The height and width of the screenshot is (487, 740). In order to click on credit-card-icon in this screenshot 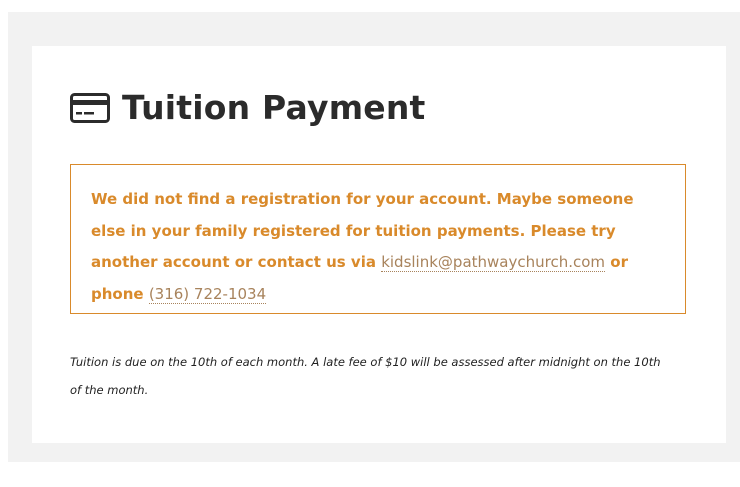, I will do `click(90, 108)`.